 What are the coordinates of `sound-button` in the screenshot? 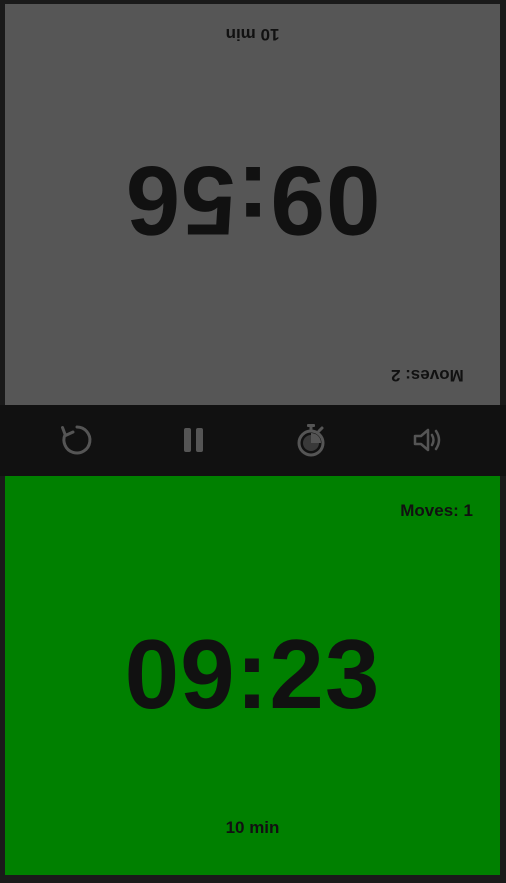 It's located at (428, 440).